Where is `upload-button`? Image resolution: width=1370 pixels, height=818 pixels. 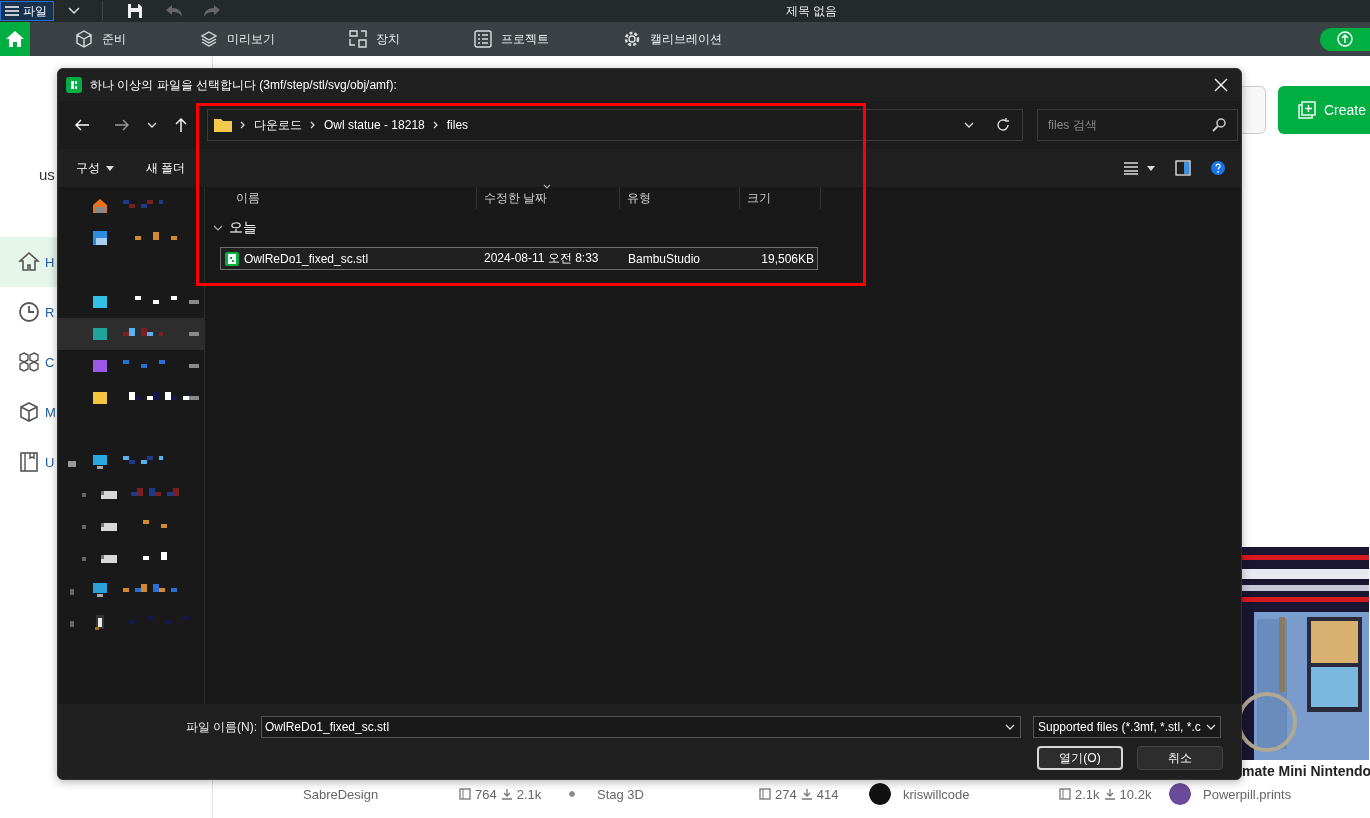
upload-button is located at coordinates (1345, 39).